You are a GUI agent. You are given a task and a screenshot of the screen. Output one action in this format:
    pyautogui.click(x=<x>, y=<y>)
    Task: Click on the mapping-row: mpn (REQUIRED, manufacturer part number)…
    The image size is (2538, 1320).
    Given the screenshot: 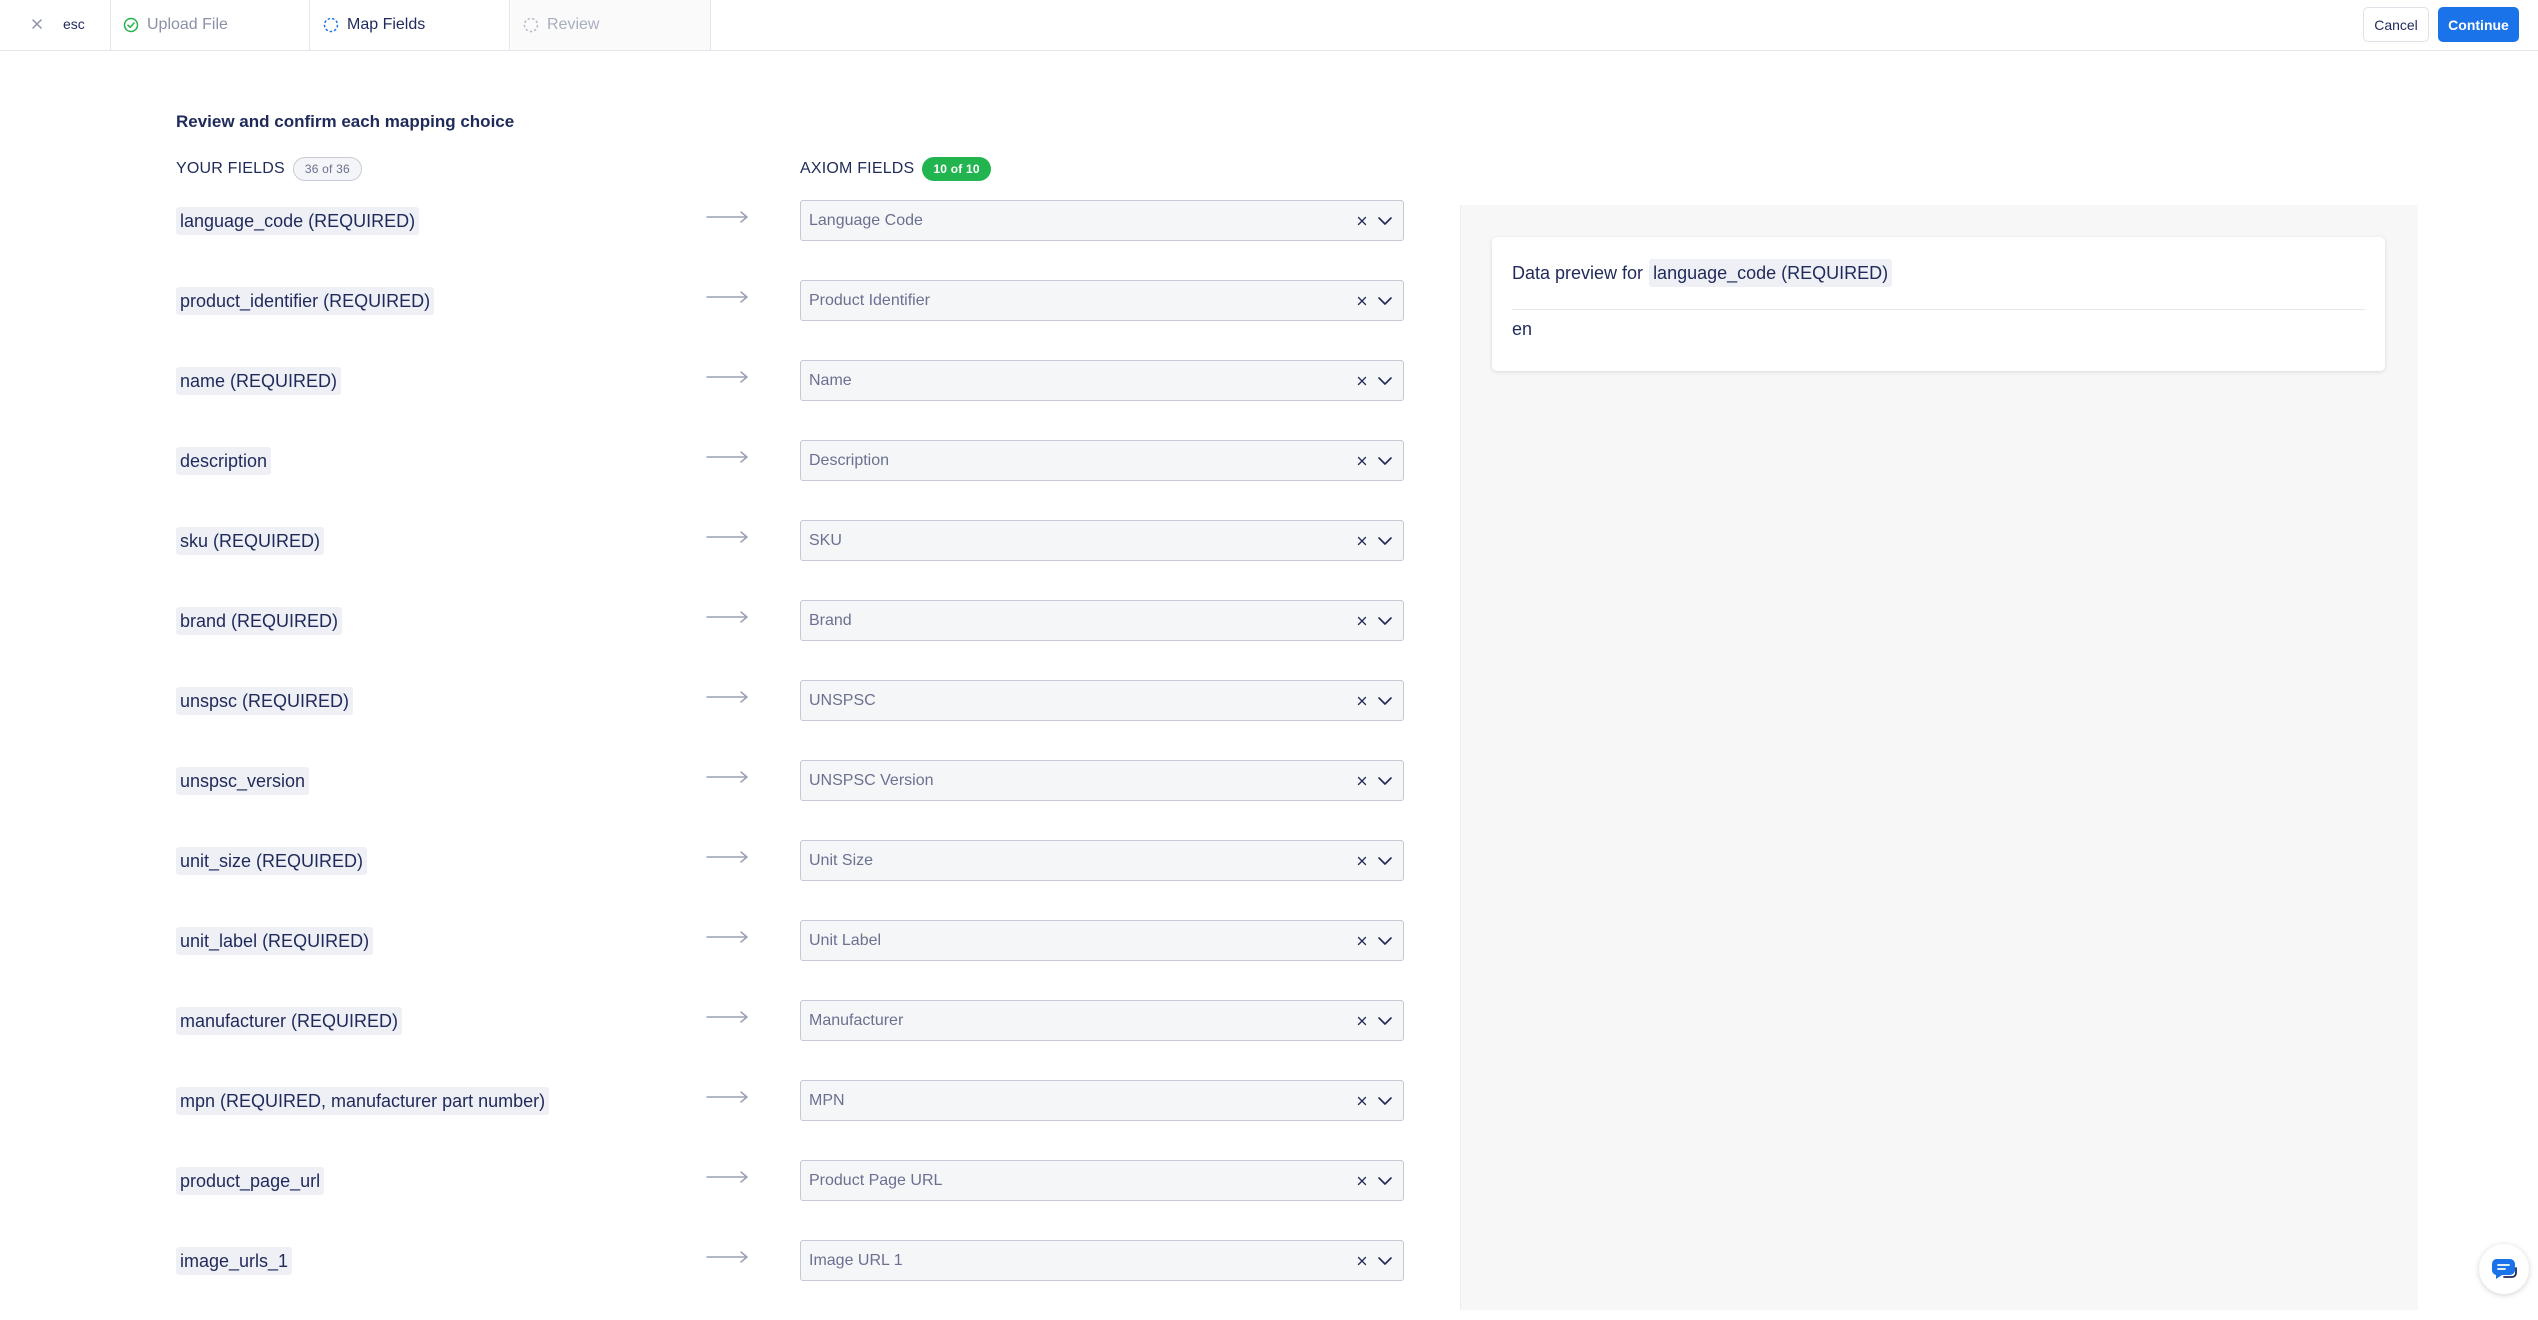 What is the action you would take?
    pyautogui.click(x=710, y=1120)
    